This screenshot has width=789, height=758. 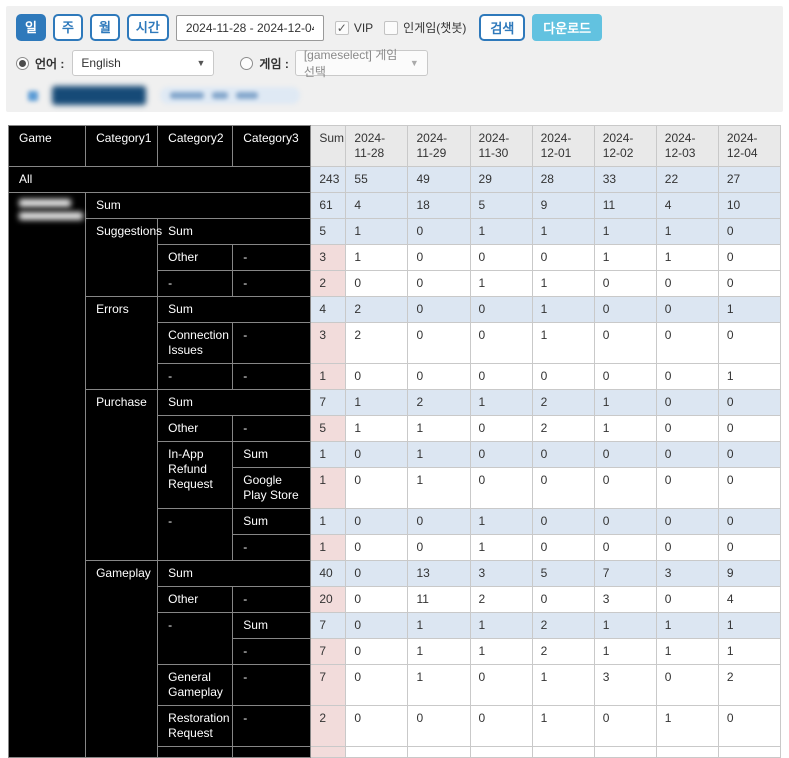 I want to click on vip-label: VIP, so click(x=363, y=27).